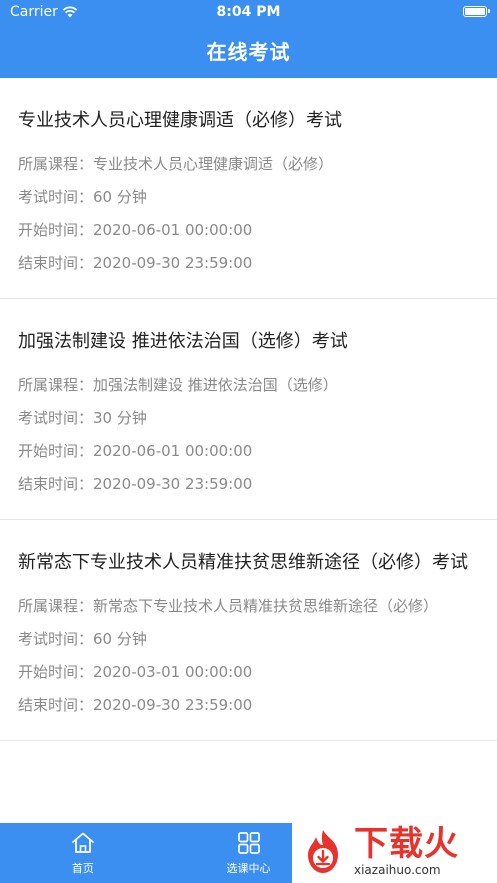 The width and height of the screenshot is (497, 883). I want to click on flame-logo-icon, so click(323, 851).